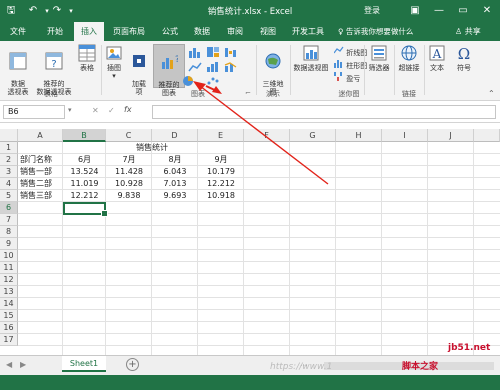 Image resolution: width=500 pixels, height=390 pixels. What do you see at coordinates (420, 367) in the screenshot?
I see `watermark-brand: 脚本之家` at bounding box center [420, 367].